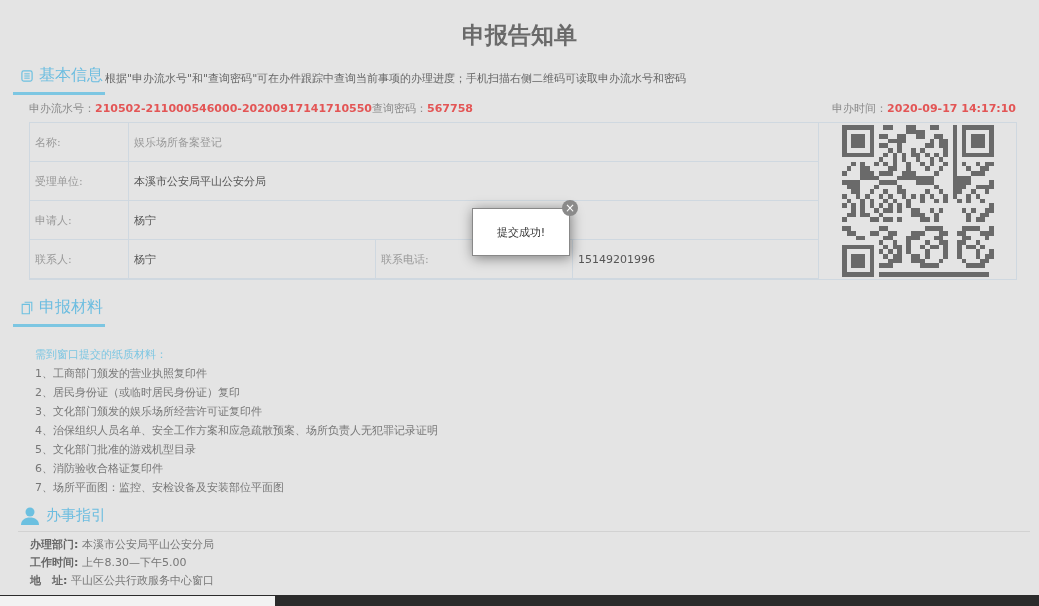 This screenshot has height=606, width=1039. I want to click on time-value: 2020-09-17 14:17:10, so click(951, 108).